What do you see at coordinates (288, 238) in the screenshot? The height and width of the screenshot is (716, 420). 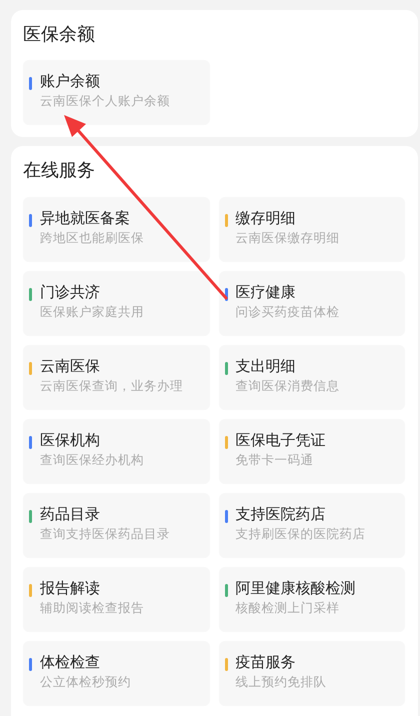 I see `tile-subtitle: 云南医保缴存明细` at bounding box center [288, 238].